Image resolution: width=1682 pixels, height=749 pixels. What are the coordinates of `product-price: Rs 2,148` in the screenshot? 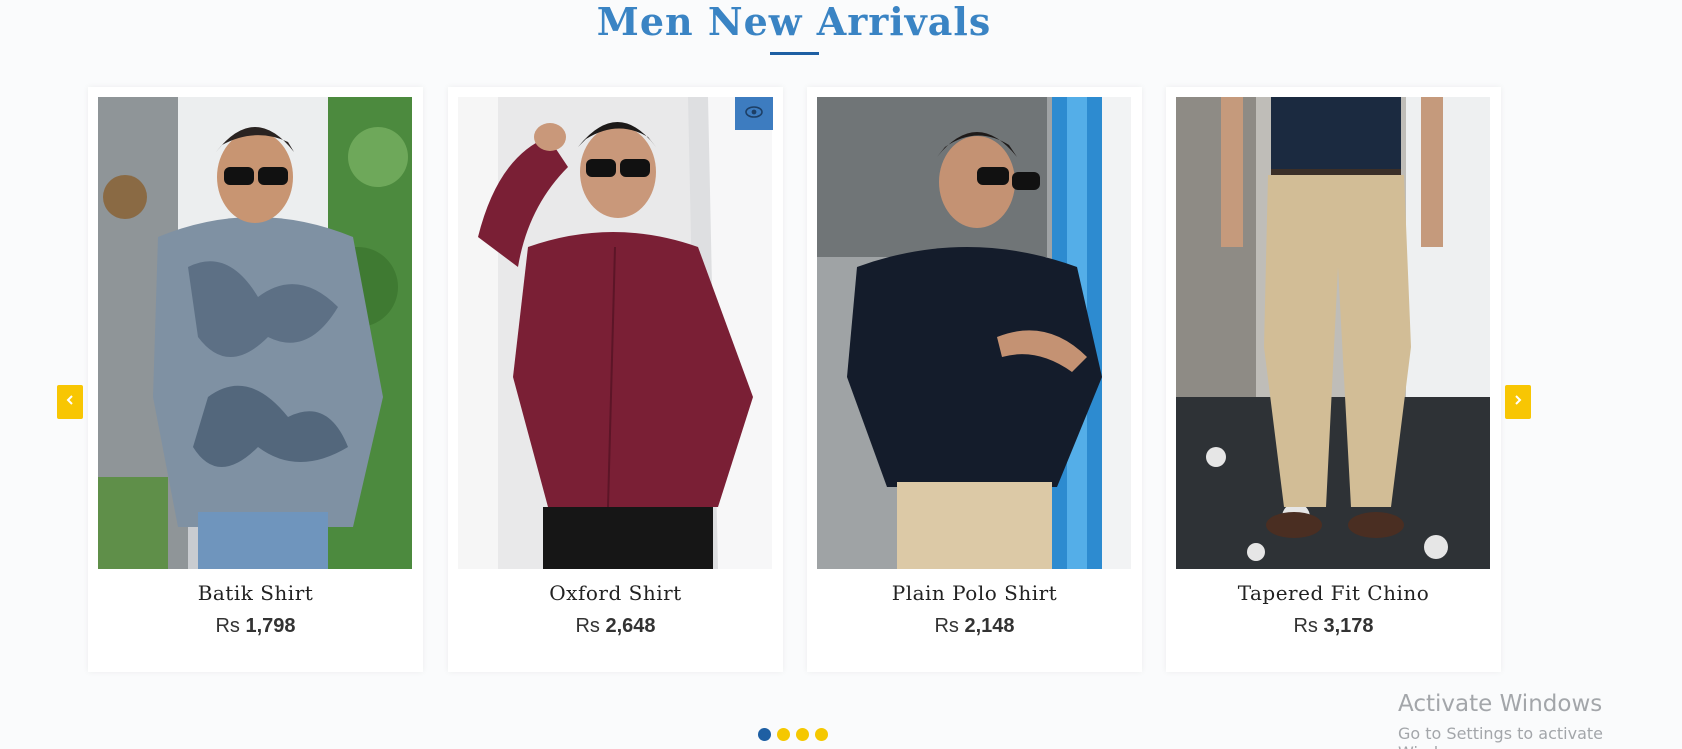 It's located at (974, 626).